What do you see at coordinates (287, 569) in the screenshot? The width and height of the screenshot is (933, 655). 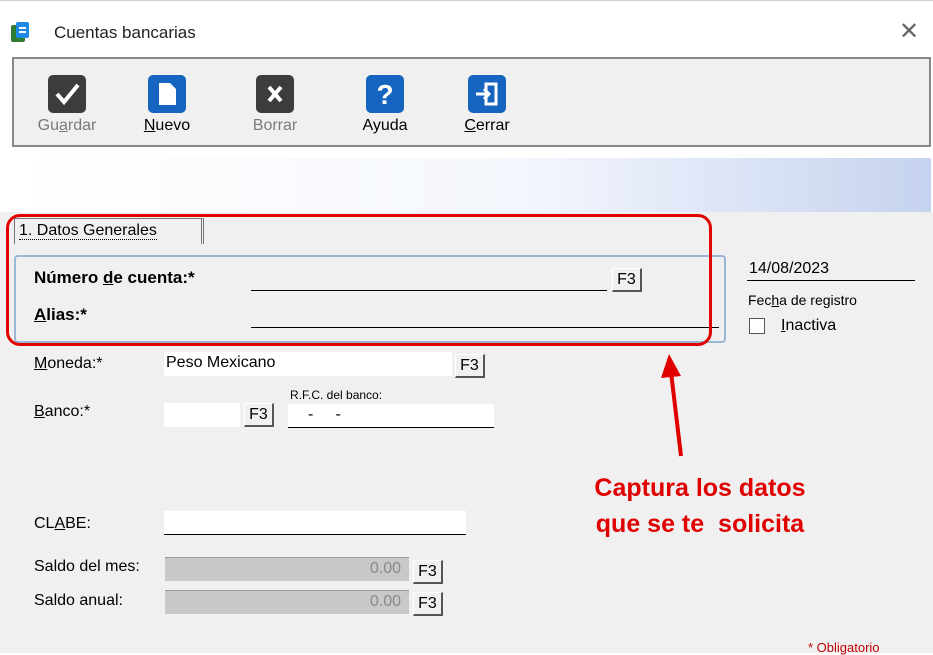 I see `monthly-balance-field: 0.00` at bounding box center [287, 569].